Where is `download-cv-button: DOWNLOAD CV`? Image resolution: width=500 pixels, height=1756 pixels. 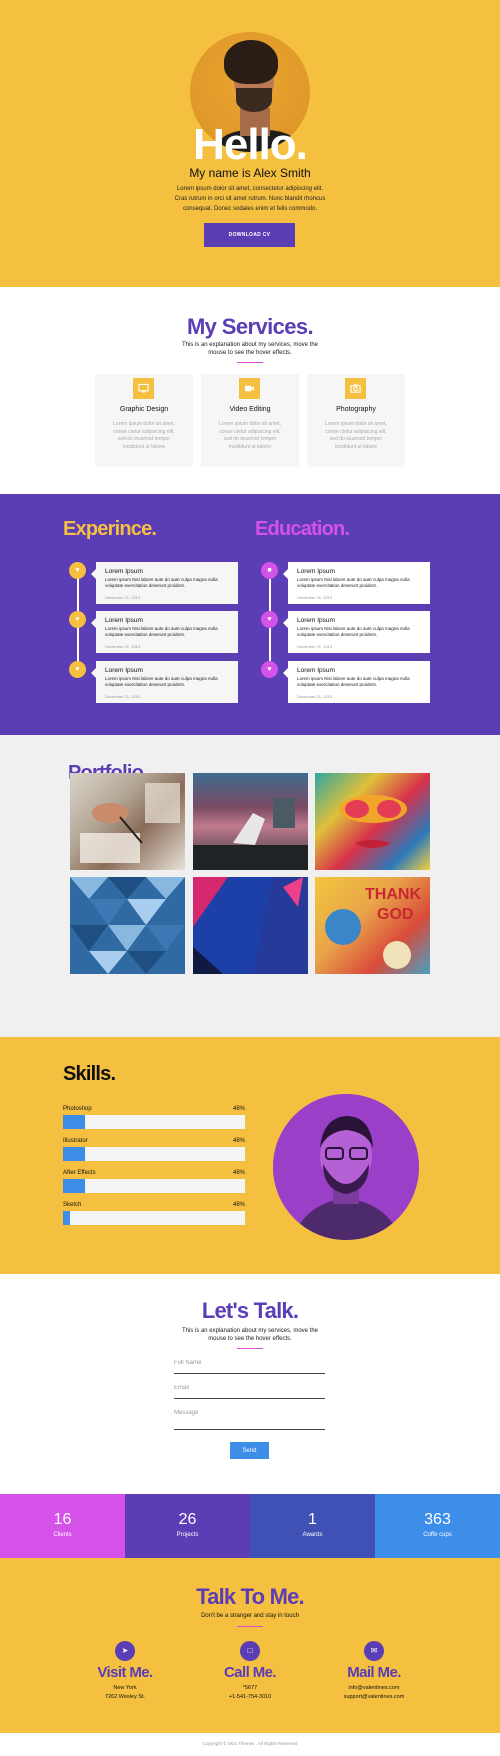 download-cv-button: DOWNLOAD CV is located at coordinates (249, 235).